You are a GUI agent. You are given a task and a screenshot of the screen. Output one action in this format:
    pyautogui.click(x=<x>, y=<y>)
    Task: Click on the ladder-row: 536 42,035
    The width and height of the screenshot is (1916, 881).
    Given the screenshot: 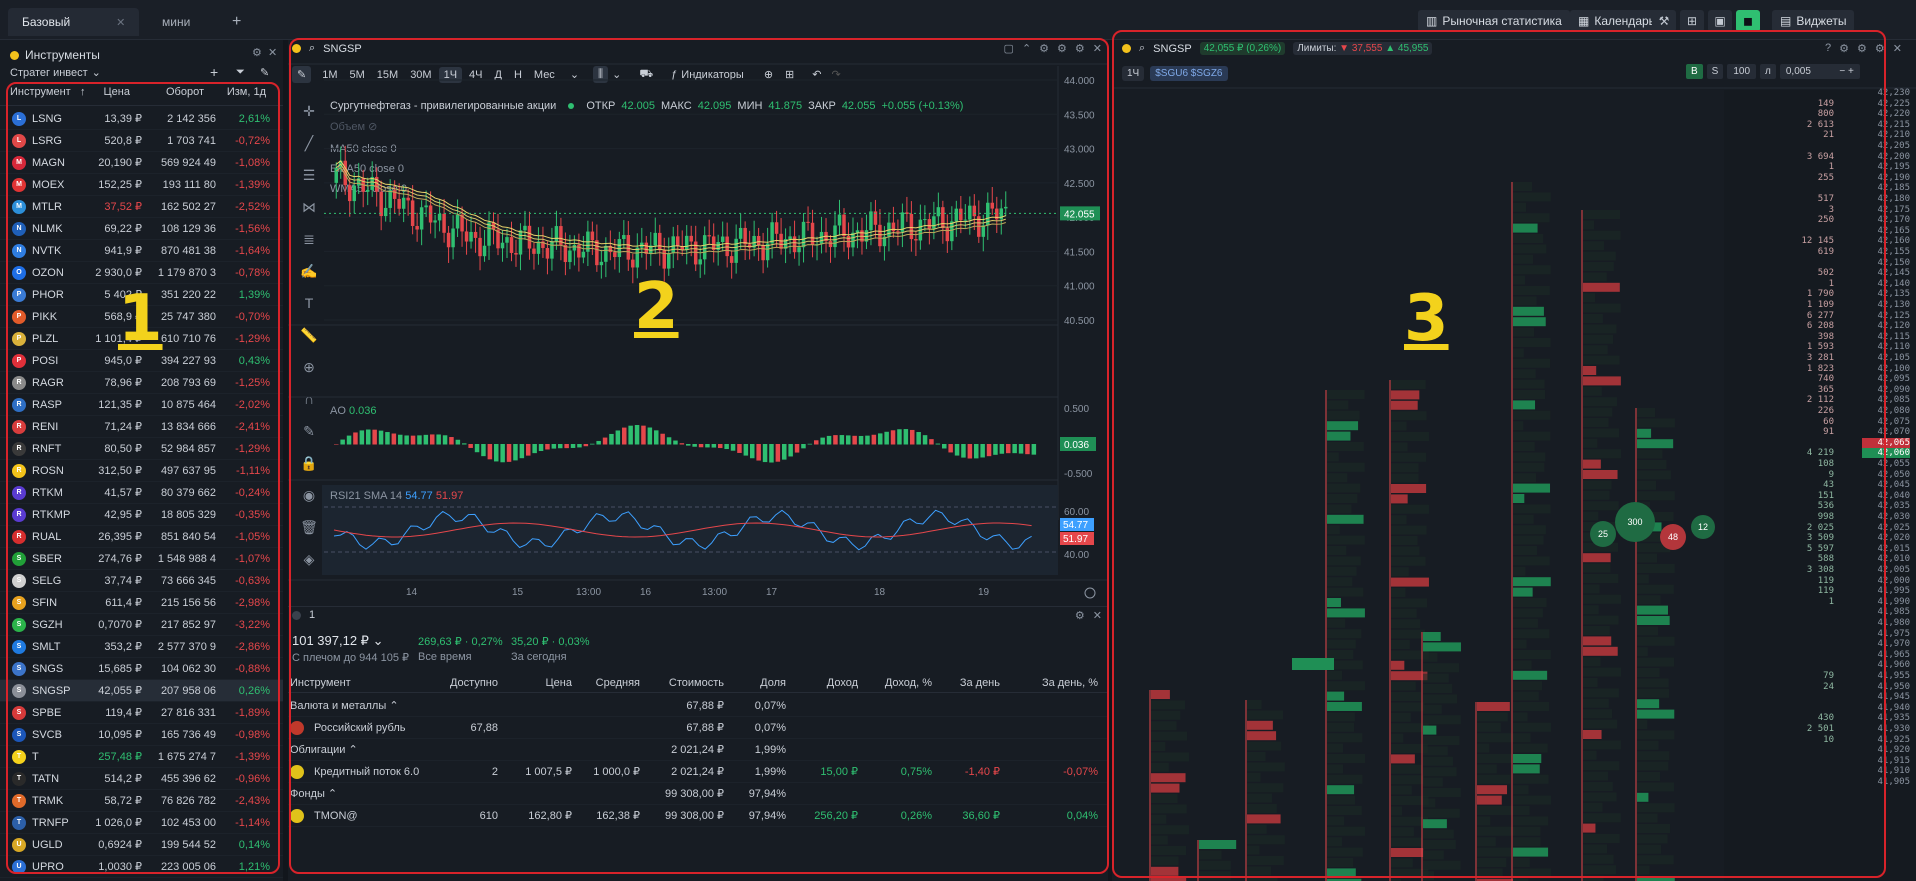 What is the action you would take?
    pyautogui.click(x=1819, y=506)
    